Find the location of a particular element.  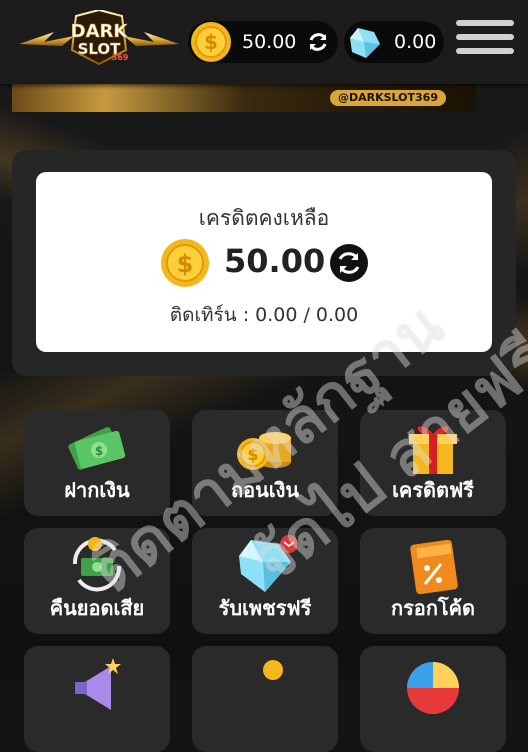

tile-label: ถอนเงิน is located at coordinates (265, 490).